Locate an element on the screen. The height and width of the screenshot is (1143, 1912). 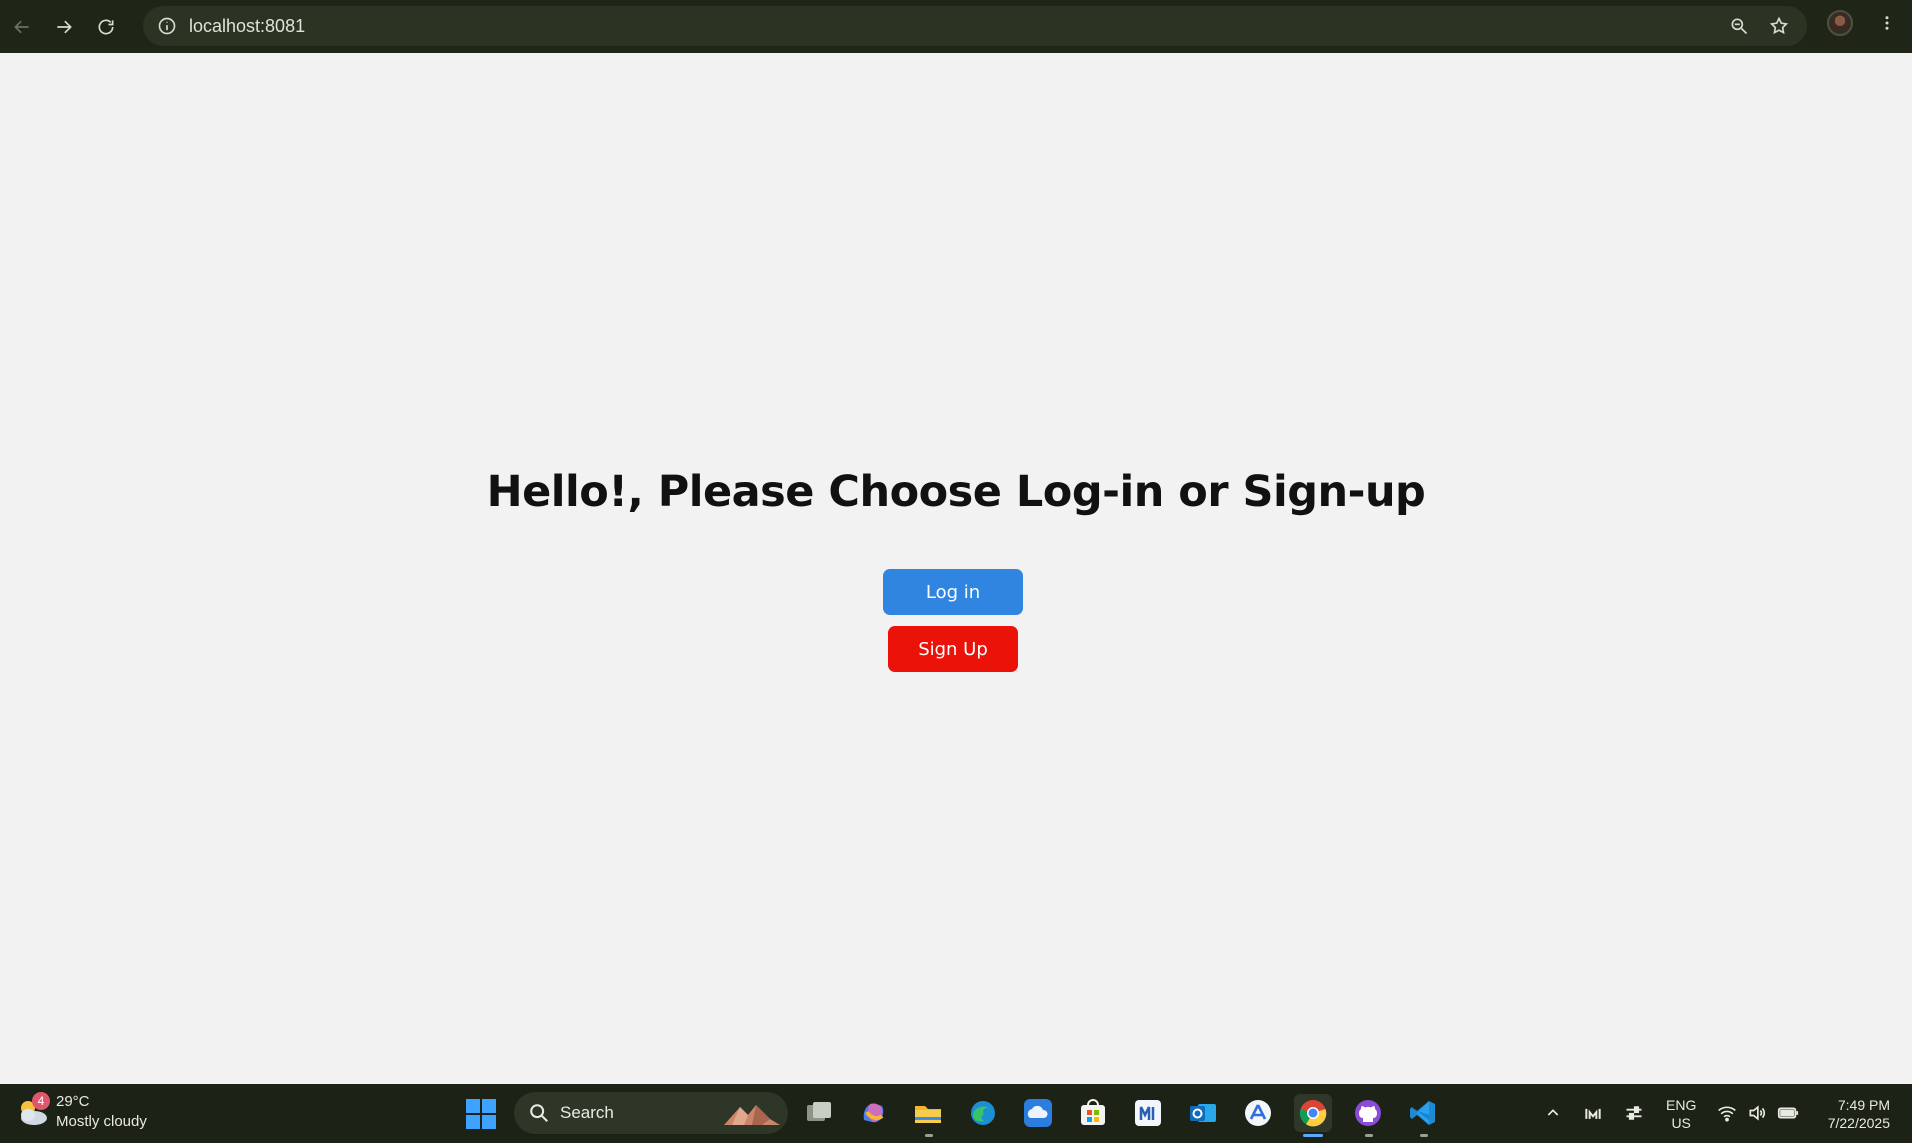
weather-condition: Mostly cloudy is located at coordinates (101, 1121).